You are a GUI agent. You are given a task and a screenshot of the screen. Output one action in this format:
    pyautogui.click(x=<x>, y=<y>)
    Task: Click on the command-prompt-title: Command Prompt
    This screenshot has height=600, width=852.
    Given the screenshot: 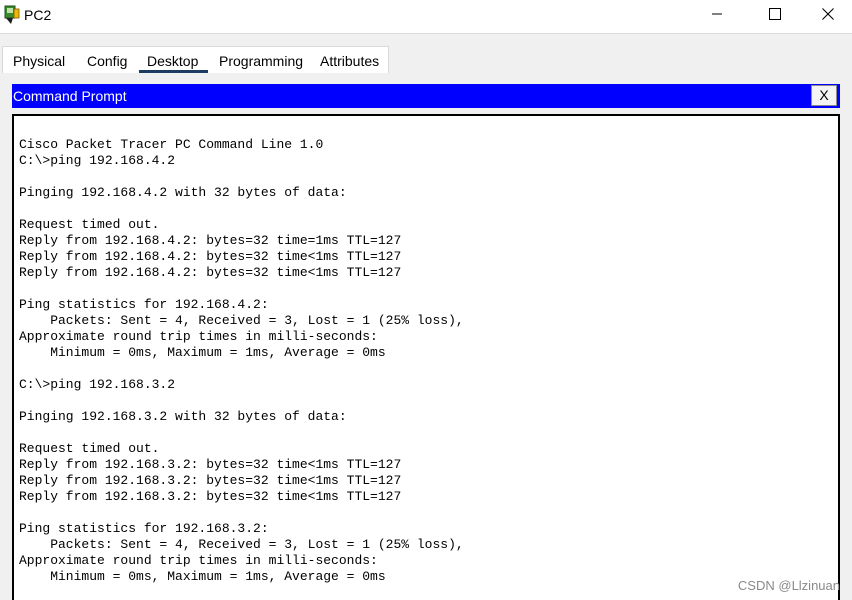 What is the action you would take?
    pyautogui.click(x=70, y=96)
    